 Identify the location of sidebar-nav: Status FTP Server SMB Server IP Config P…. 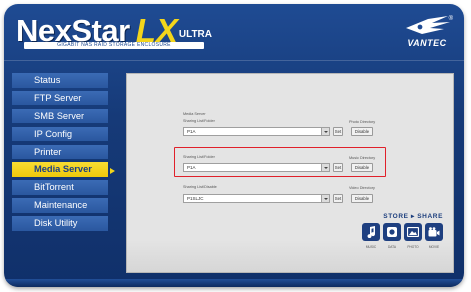
(60, 153).